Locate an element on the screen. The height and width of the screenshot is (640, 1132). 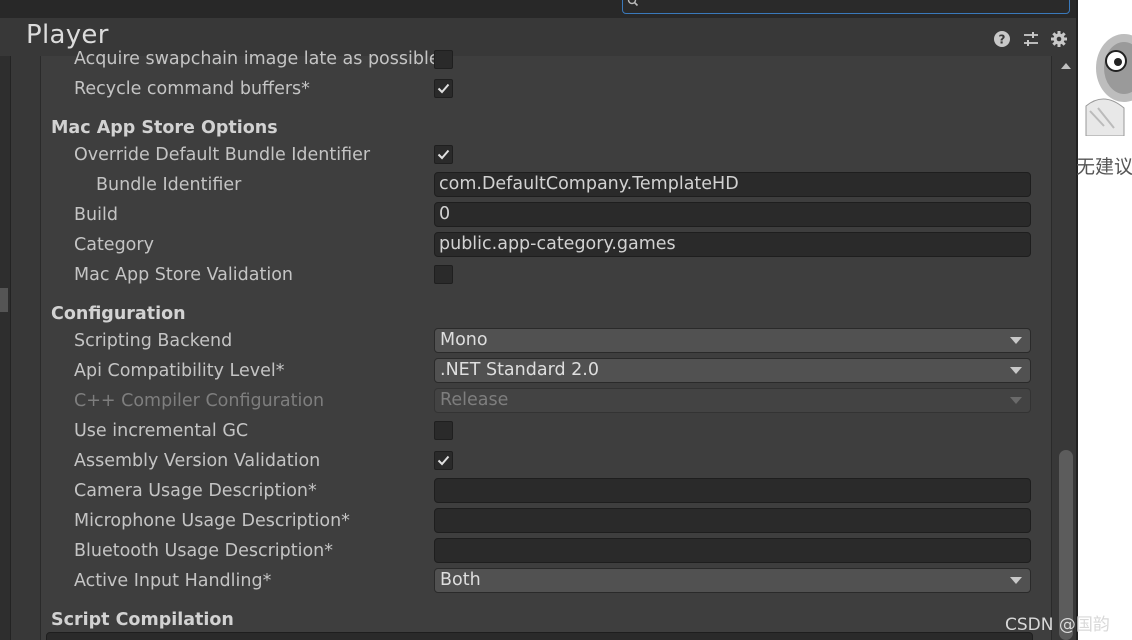
scripting-backend-label: Scripting Backend is located at coordinates (153, 341).